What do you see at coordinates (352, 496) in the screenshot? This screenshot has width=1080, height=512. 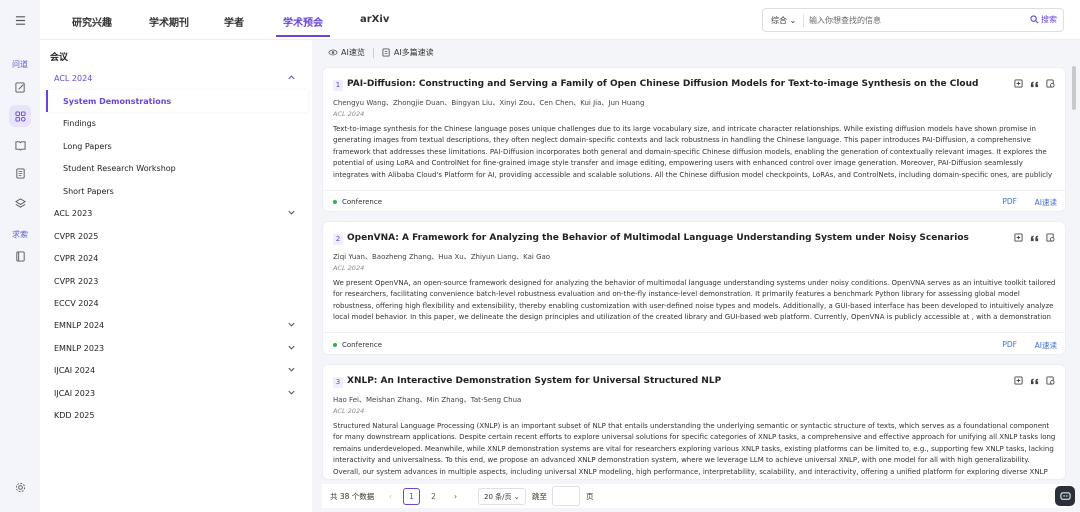 I see `total-count: 共 38 个数据` at bounding box center [352, 496].